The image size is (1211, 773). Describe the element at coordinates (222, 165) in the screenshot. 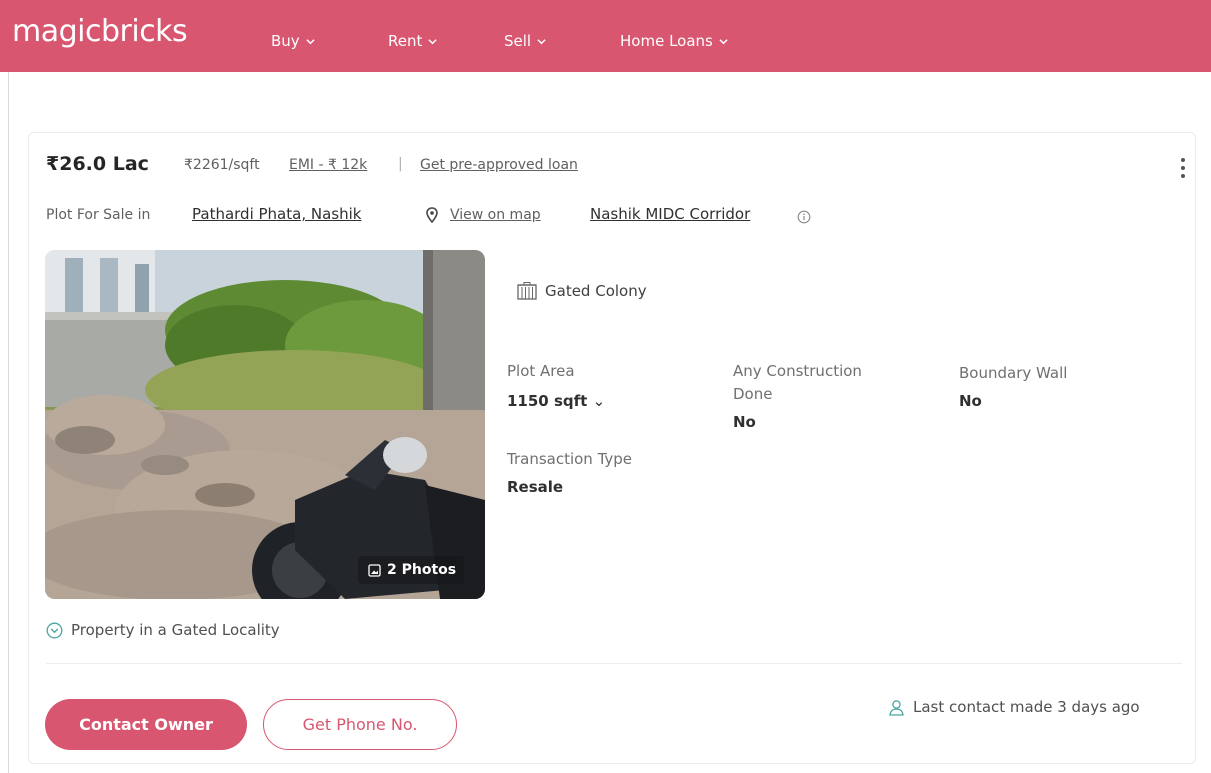

I see `price-per-sqft: ₹2261/sqft` at that location.